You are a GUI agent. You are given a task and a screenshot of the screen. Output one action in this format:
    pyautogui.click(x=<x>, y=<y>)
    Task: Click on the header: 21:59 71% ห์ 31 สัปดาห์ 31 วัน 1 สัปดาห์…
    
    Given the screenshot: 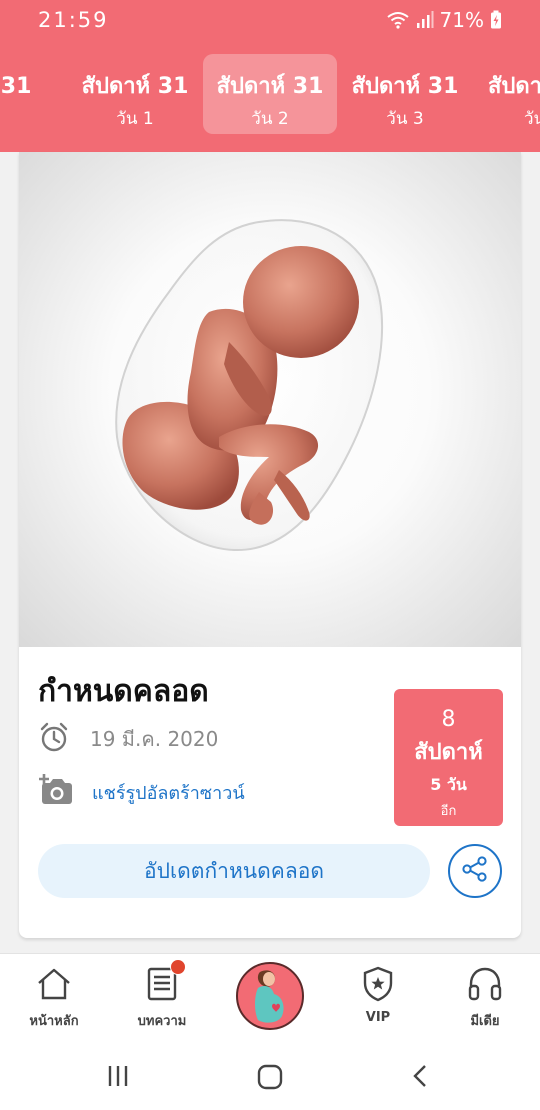 What is the action you would take?
    pyautogui.click(x=270, y=76)
    